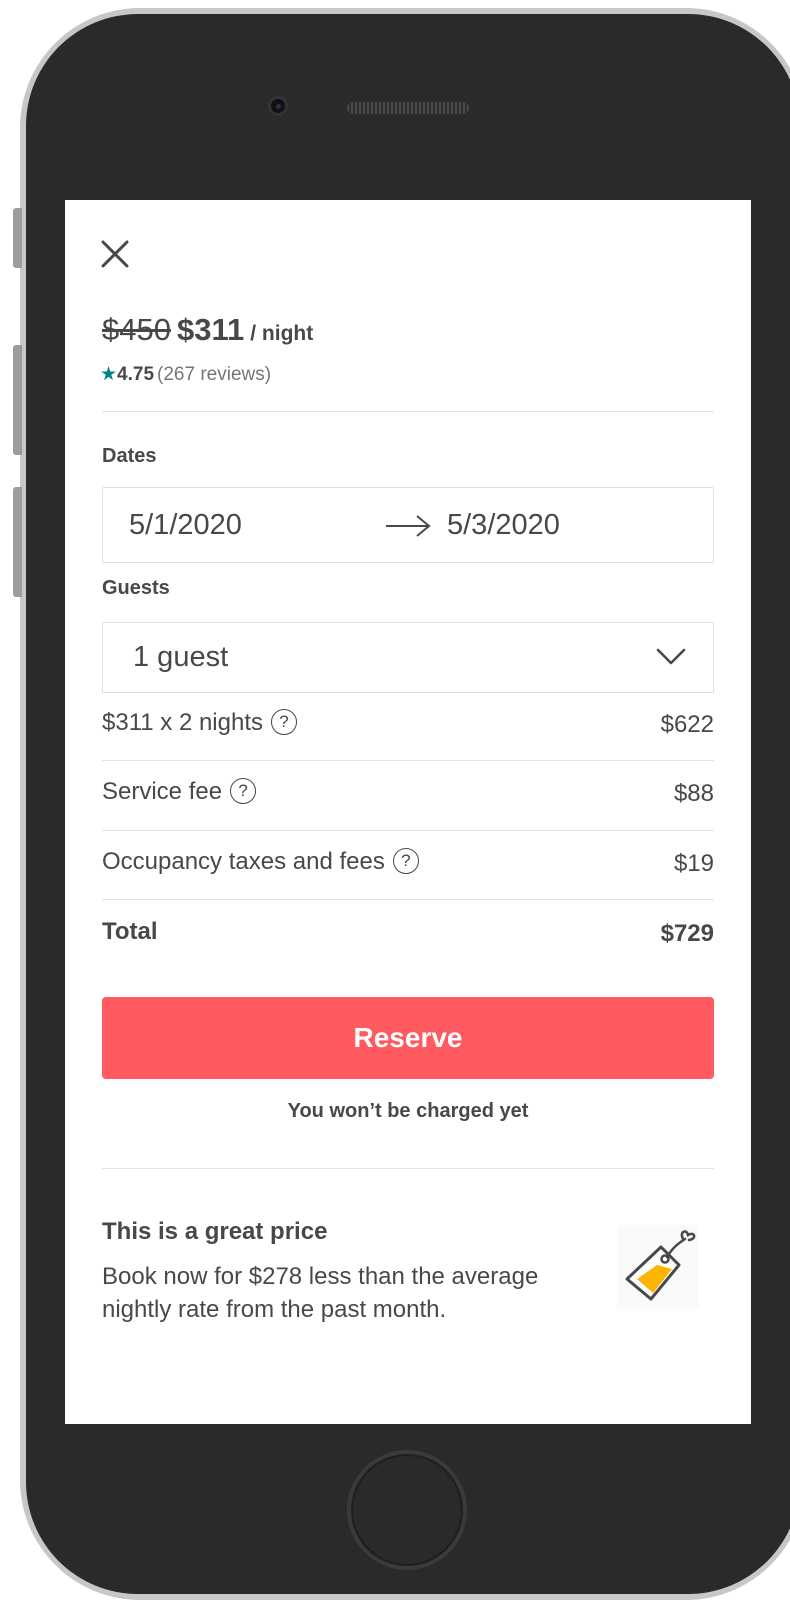 This screenshot has width=790, height=1608. I want to click on taxes-row: Occupancy taxes and fees? $19, so click(408, 862).